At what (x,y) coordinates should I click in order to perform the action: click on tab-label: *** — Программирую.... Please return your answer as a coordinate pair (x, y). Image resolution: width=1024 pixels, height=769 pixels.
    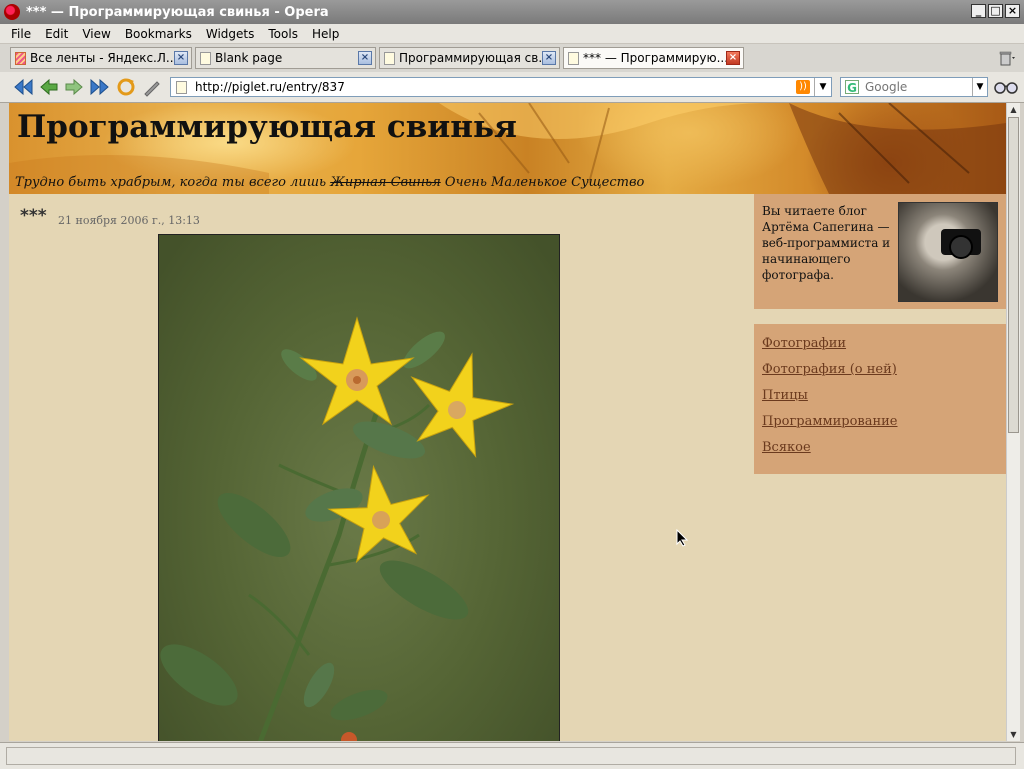
    Looking at the image, I should click on (654, 58).